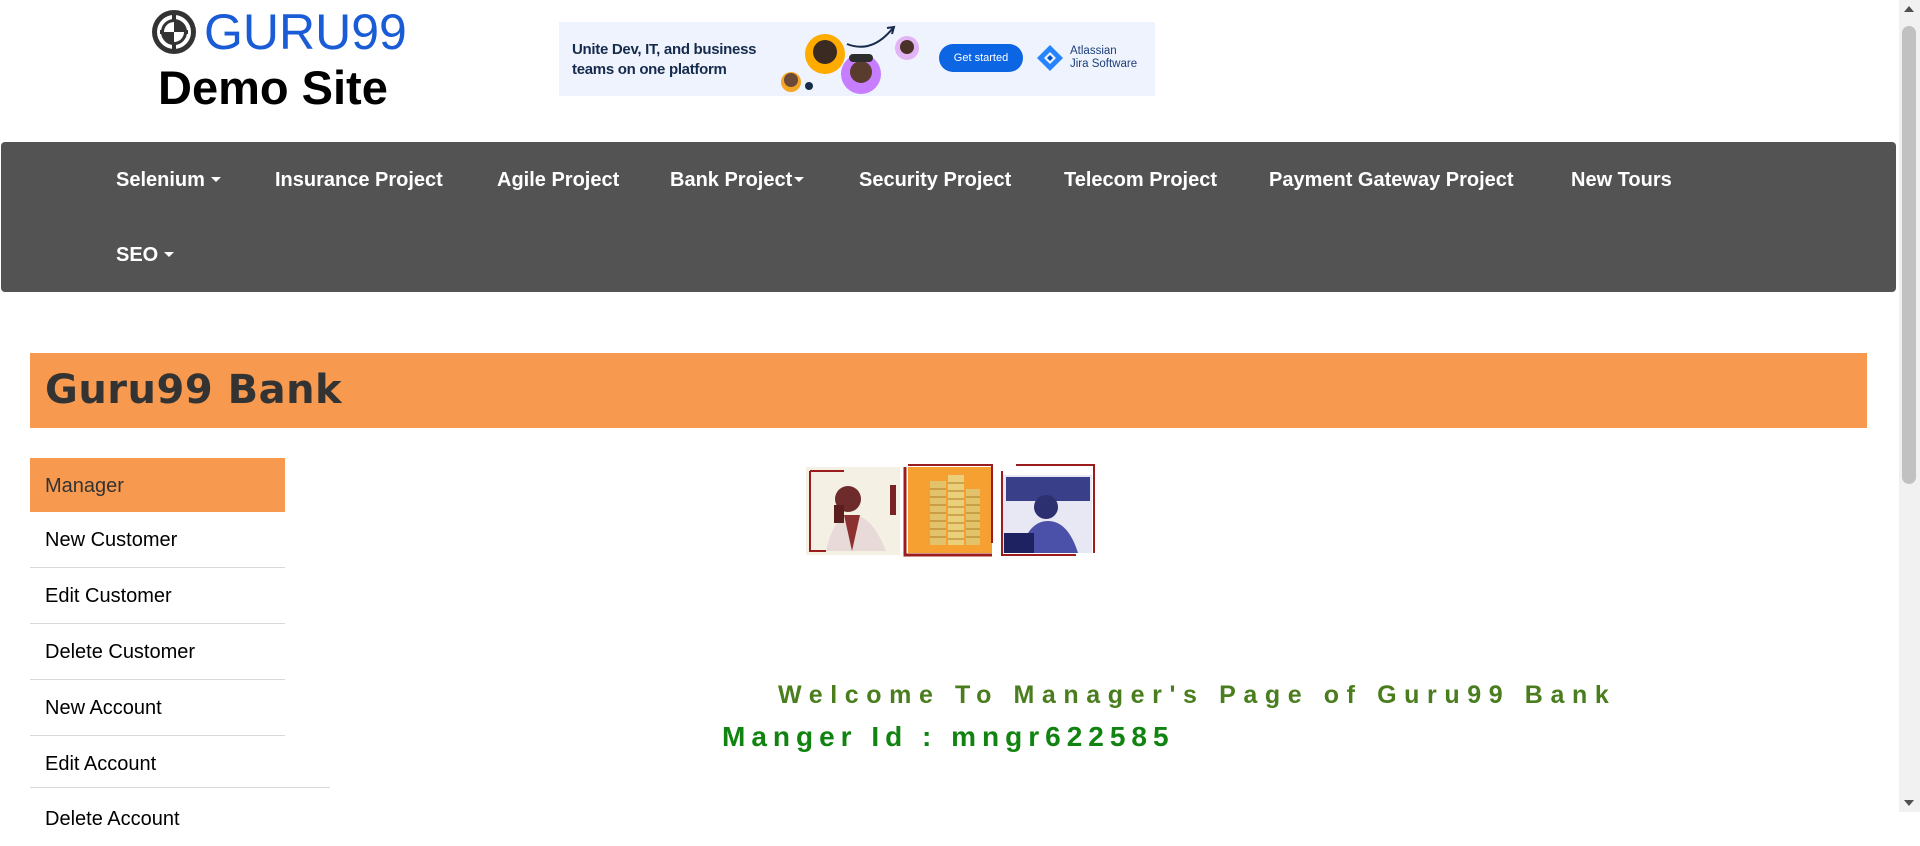 Image resolution: width=1920 pixels, height=846 pixels. I want to click on sidebar-item-label: Edit Customer, so click(108, 596).